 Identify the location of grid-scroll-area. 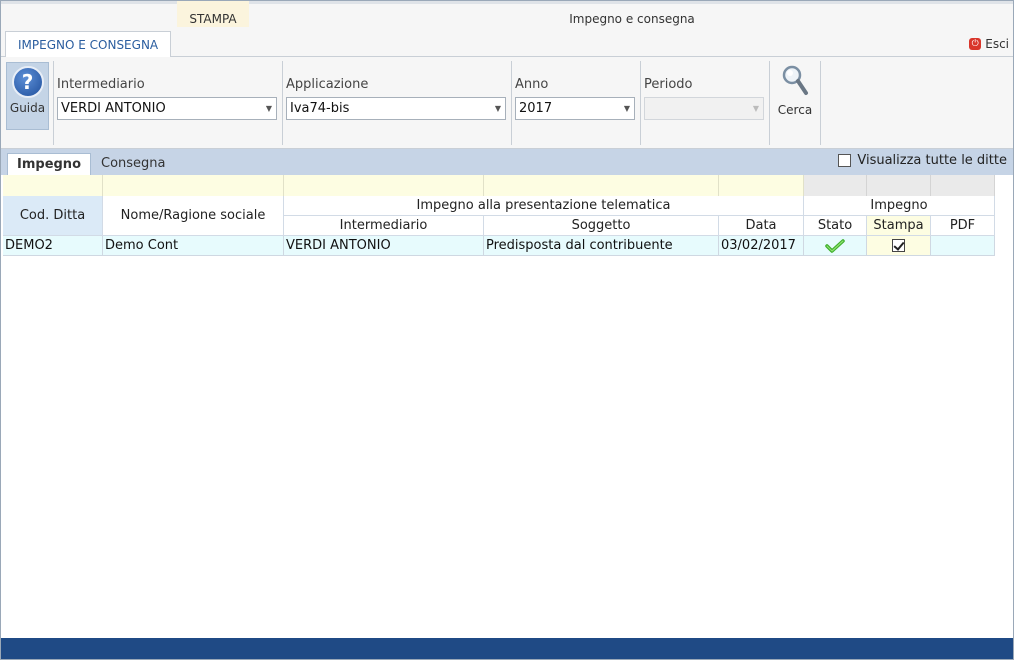
(1004, 406).